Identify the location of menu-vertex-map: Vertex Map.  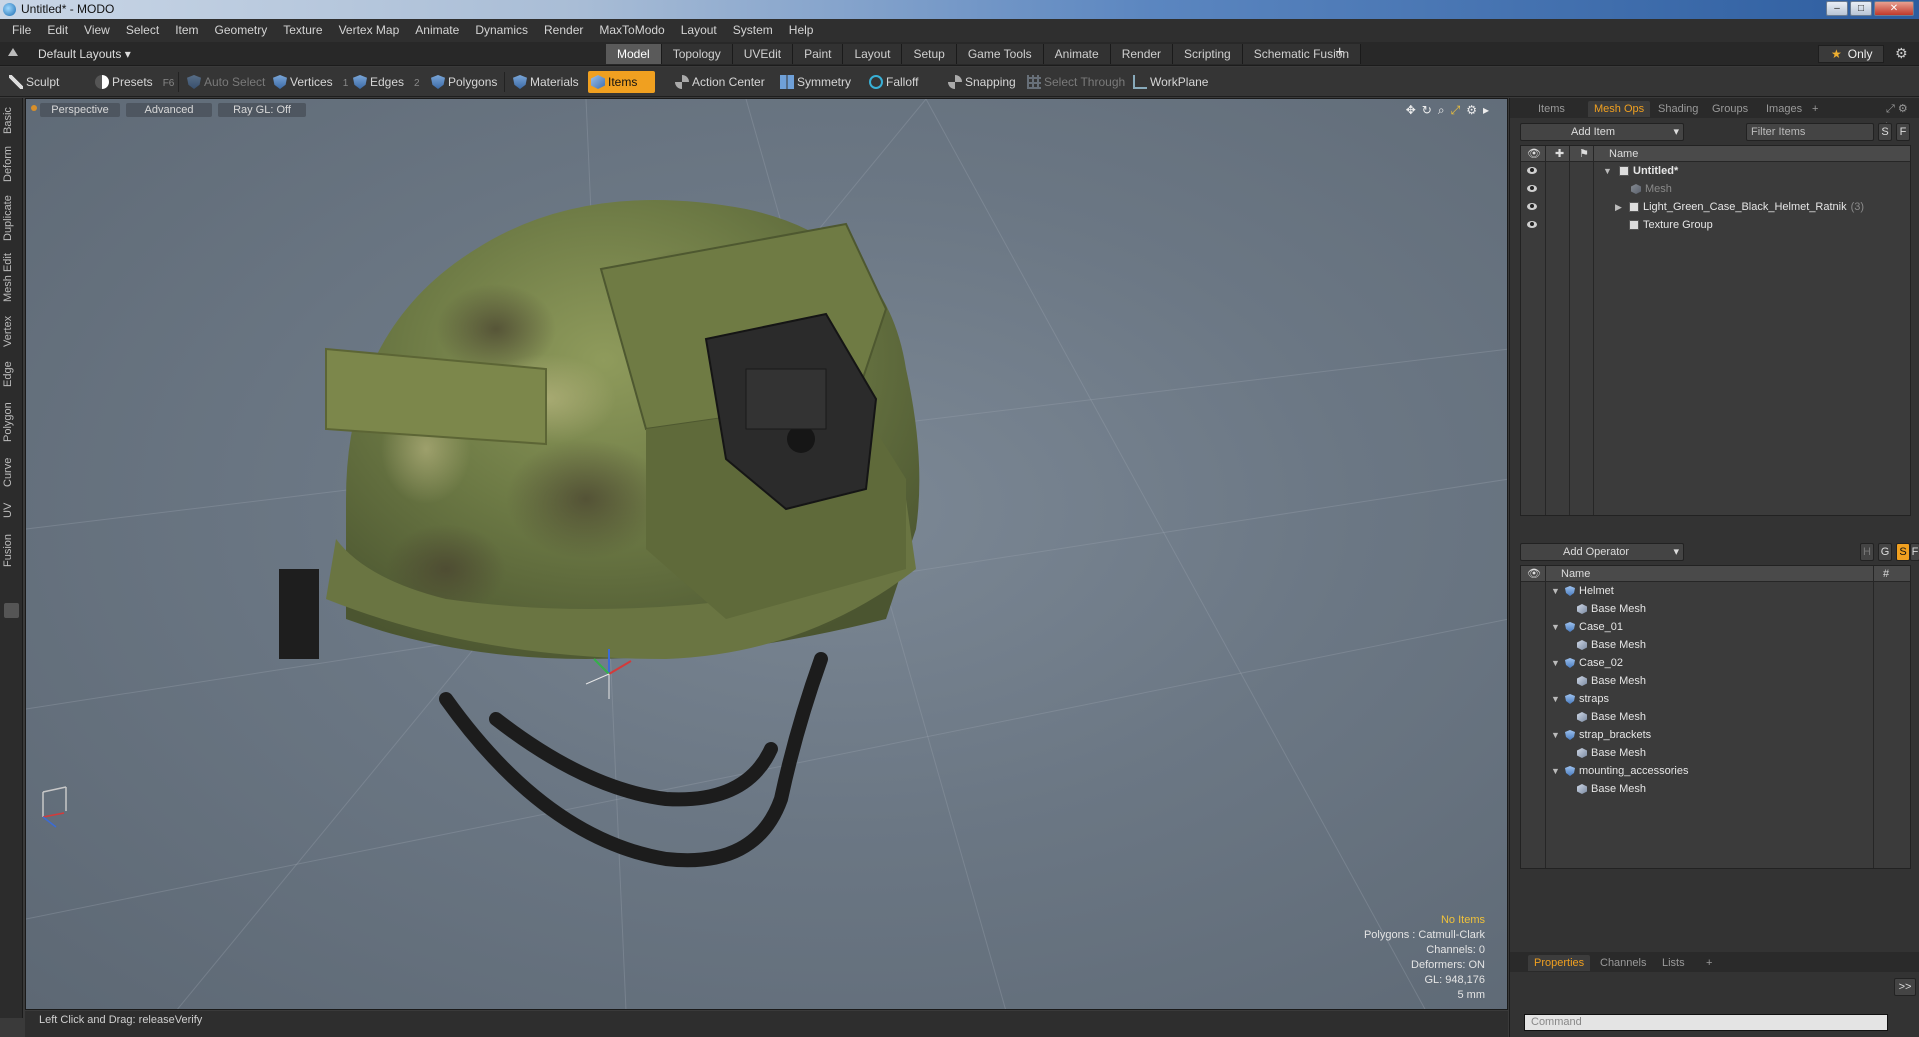
(369, 30).